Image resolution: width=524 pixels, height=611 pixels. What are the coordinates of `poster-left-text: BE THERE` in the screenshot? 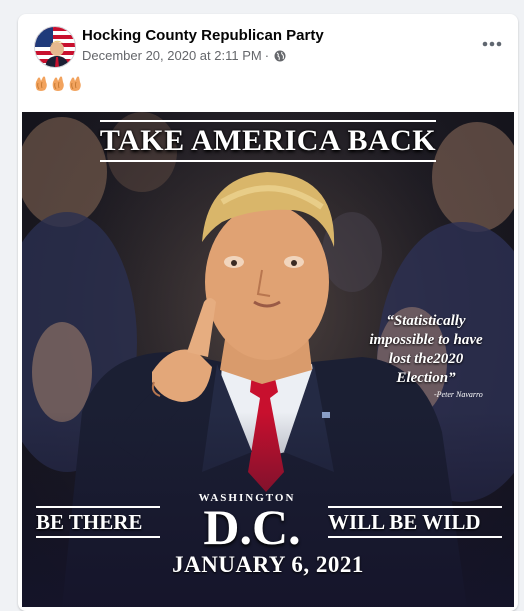 It's located at (89, 522).